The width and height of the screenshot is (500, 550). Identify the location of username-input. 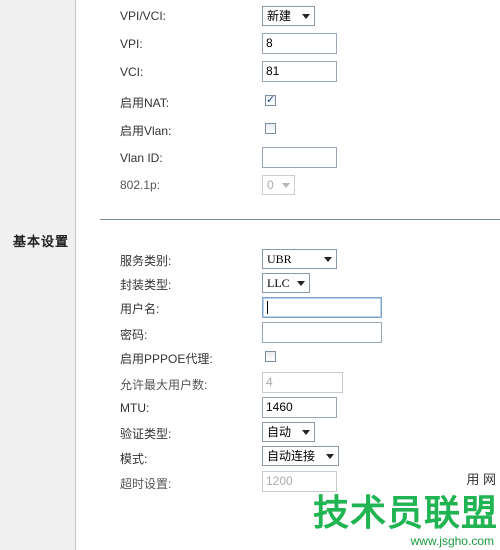
(322, 307).